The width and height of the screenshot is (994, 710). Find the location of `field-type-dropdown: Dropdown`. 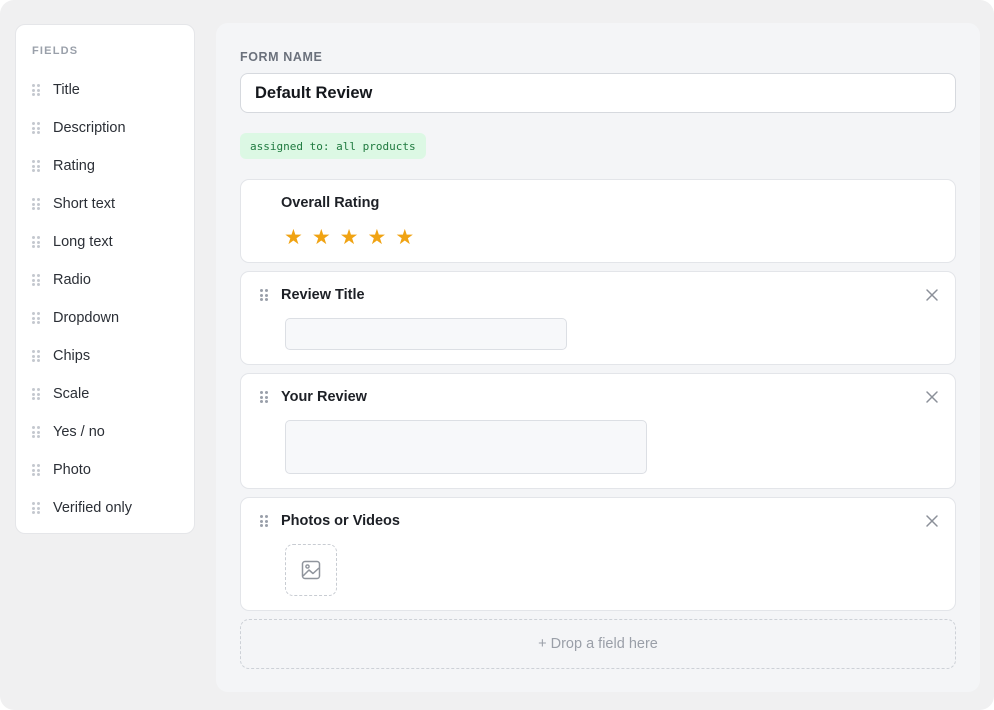

field-type-dropdown: Dropdown is located at coordinates (105, 318).